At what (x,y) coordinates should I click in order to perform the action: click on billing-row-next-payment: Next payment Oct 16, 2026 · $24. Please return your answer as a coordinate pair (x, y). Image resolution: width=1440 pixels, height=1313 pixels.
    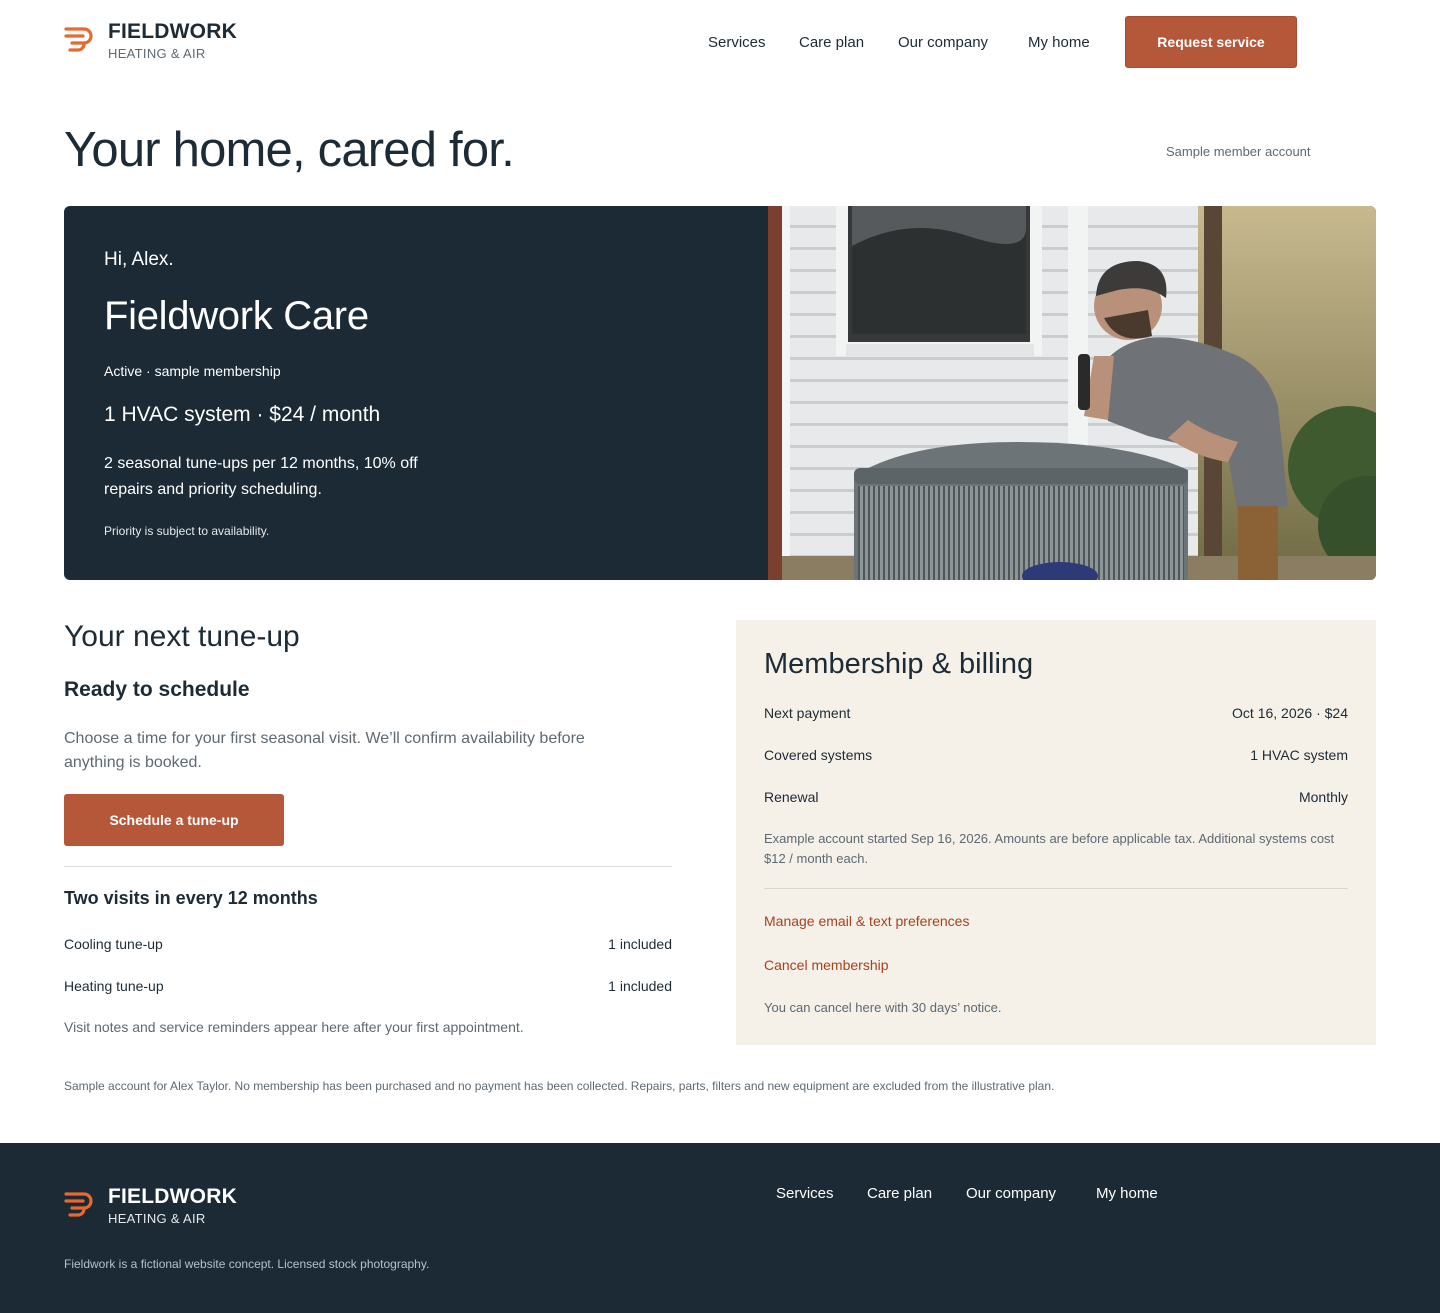
    Looking at the image, I should click on (1056, 713).